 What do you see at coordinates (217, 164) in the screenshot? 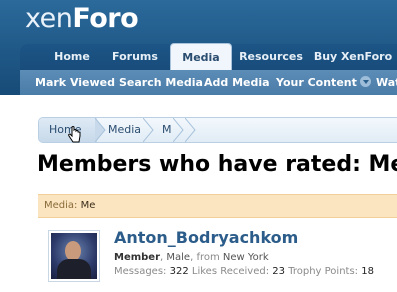
I see `page-title: Members who have rated: Me` at bounding box center [217, 164].